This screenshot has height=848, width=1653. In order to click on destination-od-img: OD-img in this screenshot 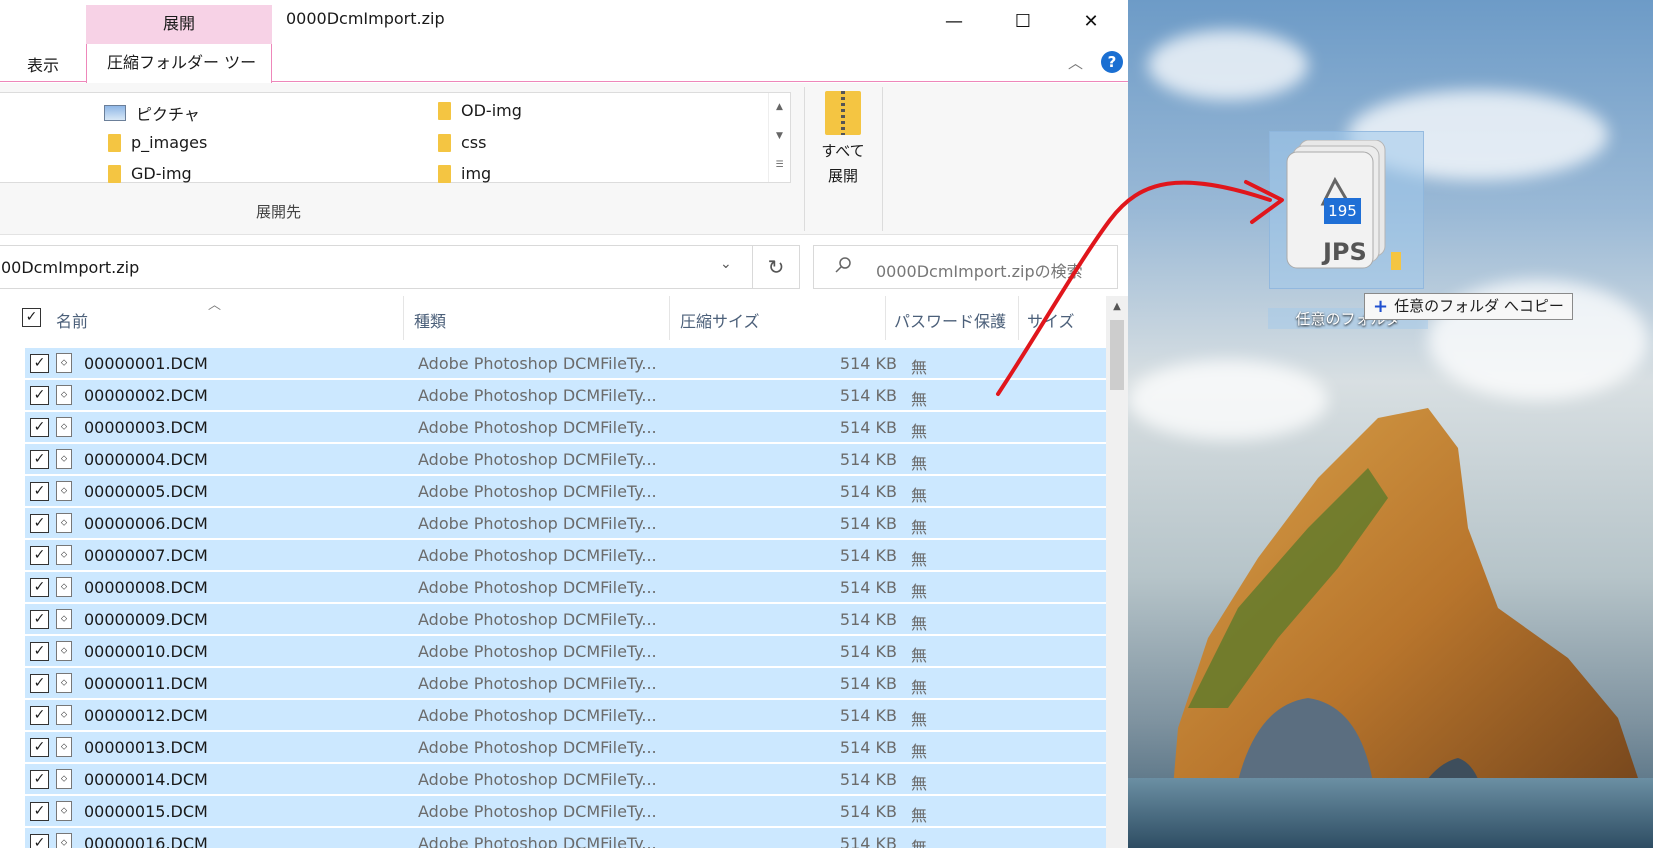, I will do `click(480, 110)`.